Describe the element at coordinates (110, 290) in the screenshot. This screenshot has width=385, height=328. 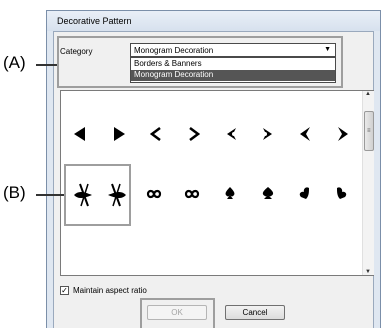
I see `maintain-aspect-label: Maintain aspect ratio` at that location.